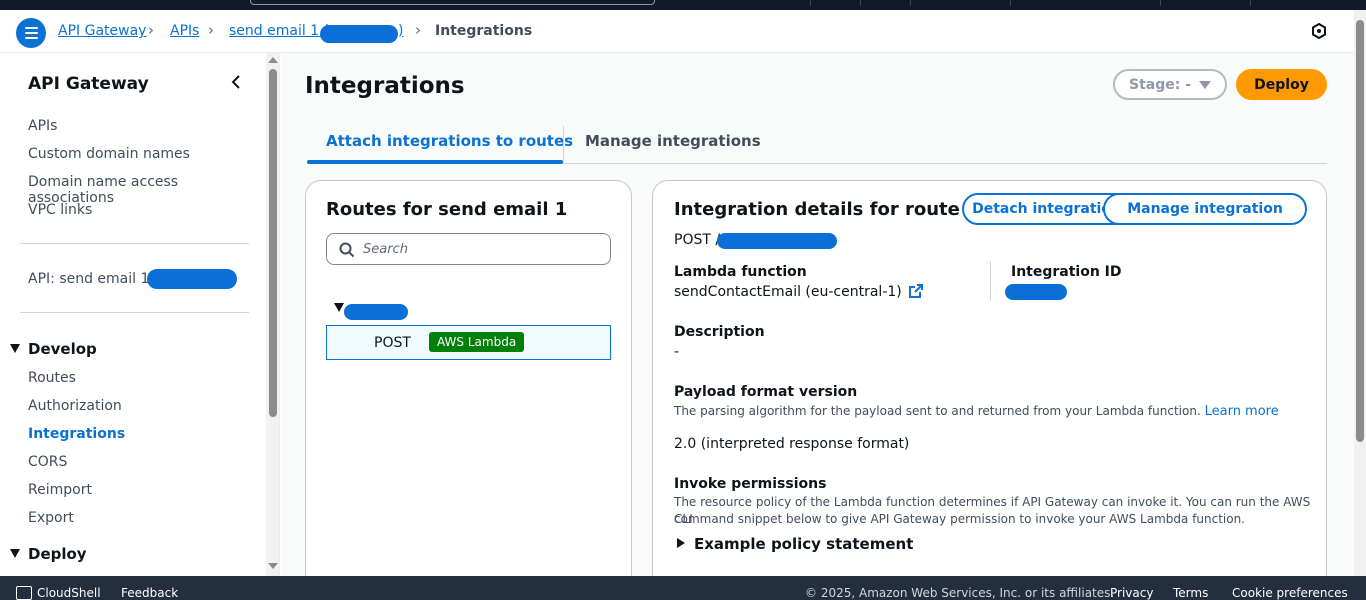 This screenshot has height=600, width=1366. I want to click on active-tab-indicator, so click(435, 162).